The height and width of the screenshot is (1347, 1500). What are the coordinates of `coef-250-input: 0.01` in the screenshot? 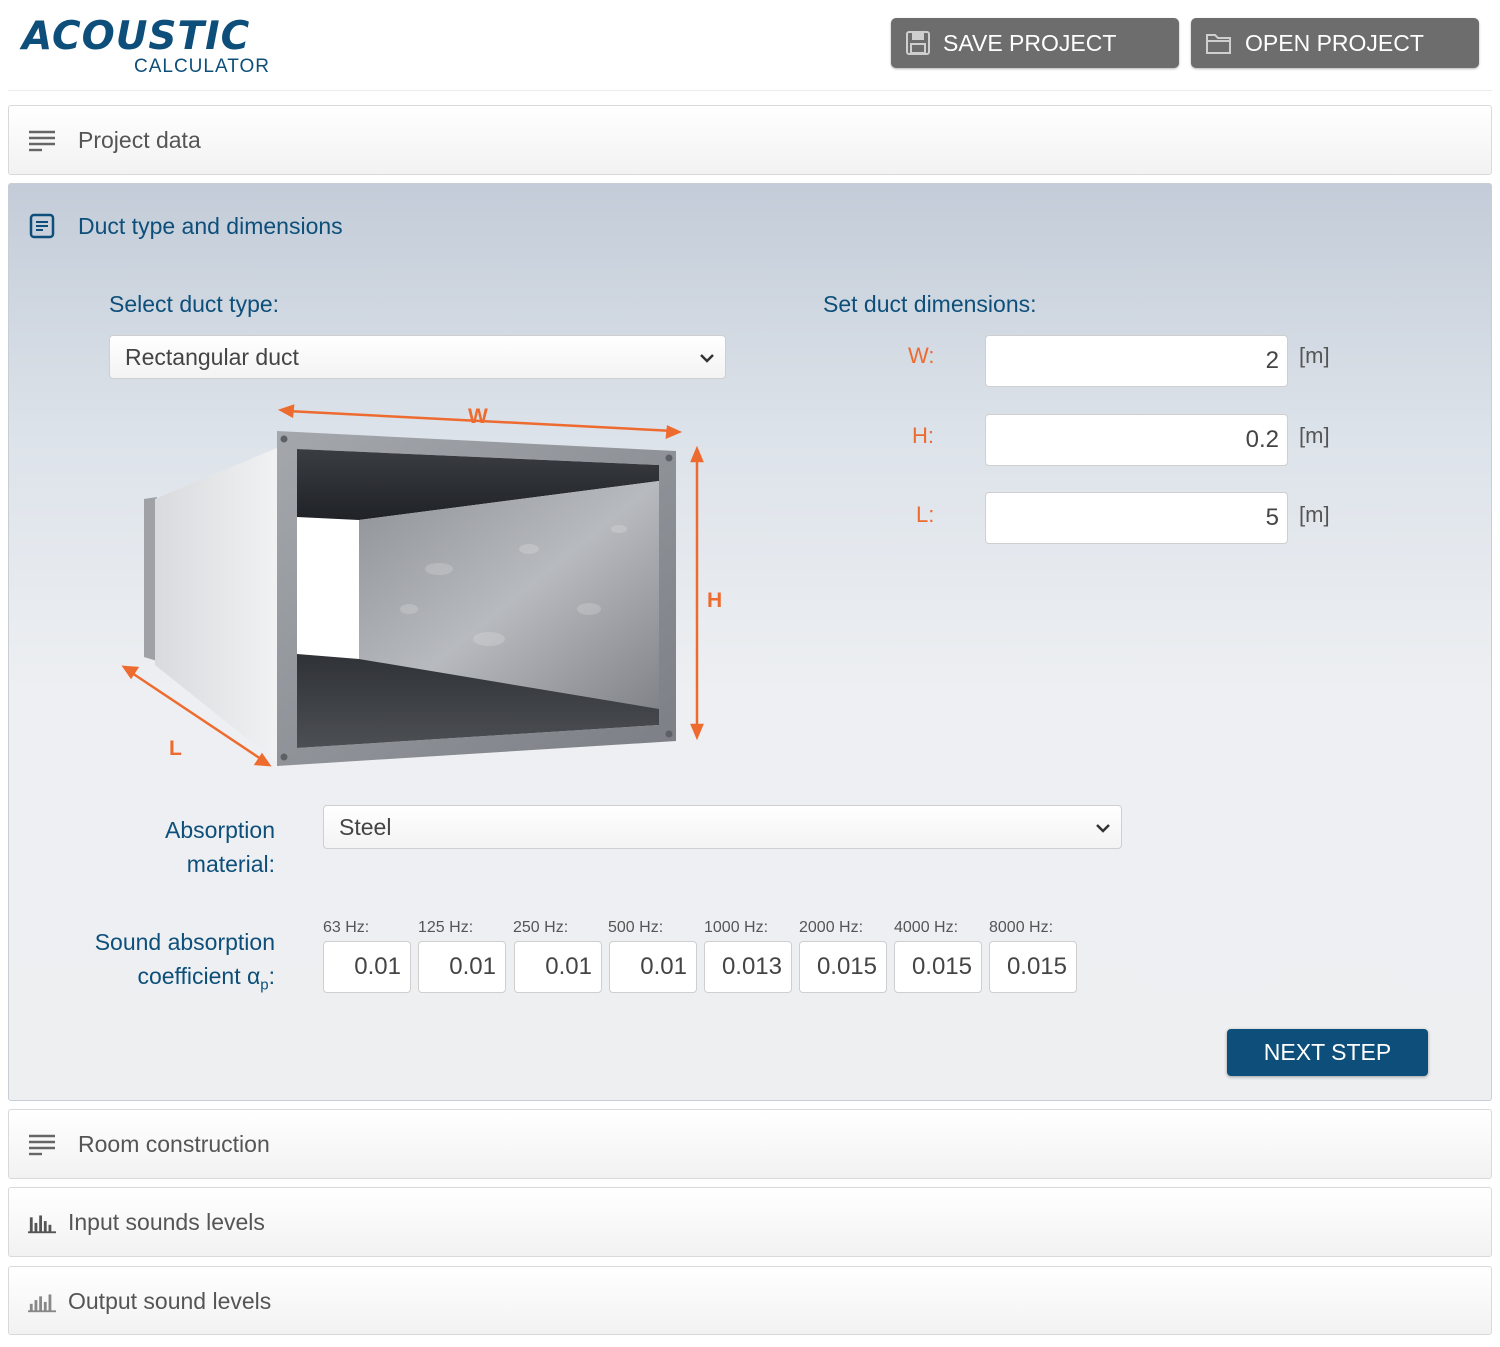 It's located at (558, 967).